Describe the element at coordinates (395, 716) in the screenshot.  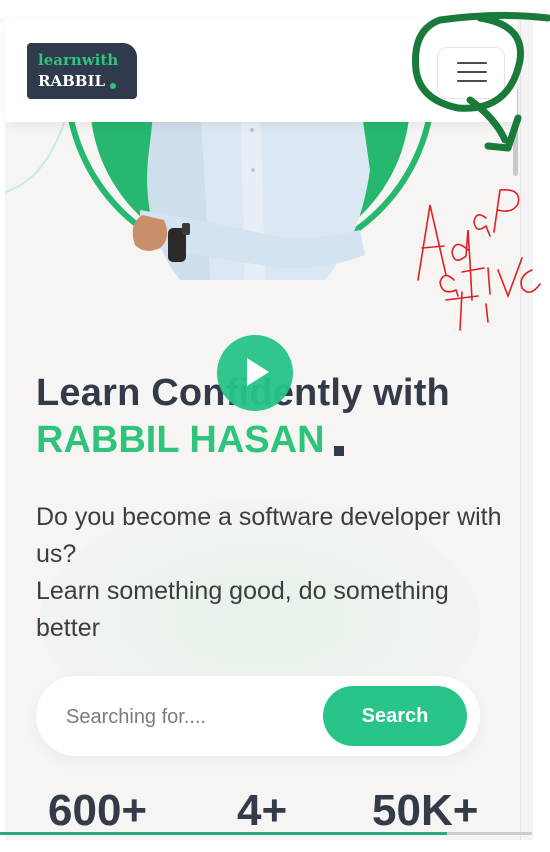
I see `search-button: Search` at that location.